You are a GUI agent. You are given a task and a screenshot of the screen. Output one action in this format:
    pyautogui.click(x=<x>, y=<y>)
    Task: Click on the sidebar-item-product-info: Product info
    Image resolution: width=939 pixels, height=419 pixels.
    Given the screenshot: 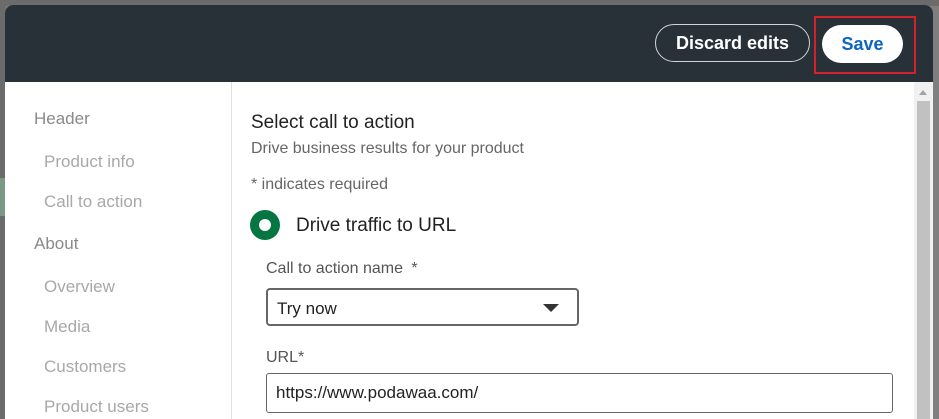 What is the action you would take?
    pyautogui.click(x=89, y=162)
    